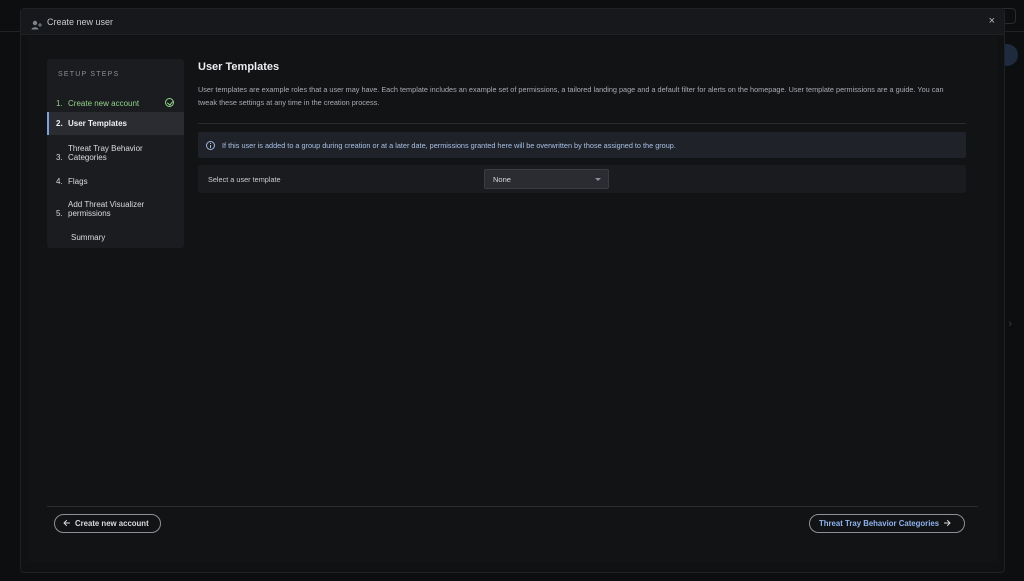 The image size is (1024, 581). Describe the element at coordinates (210, 145) in the screenshot. I see `info-icon` at that location.